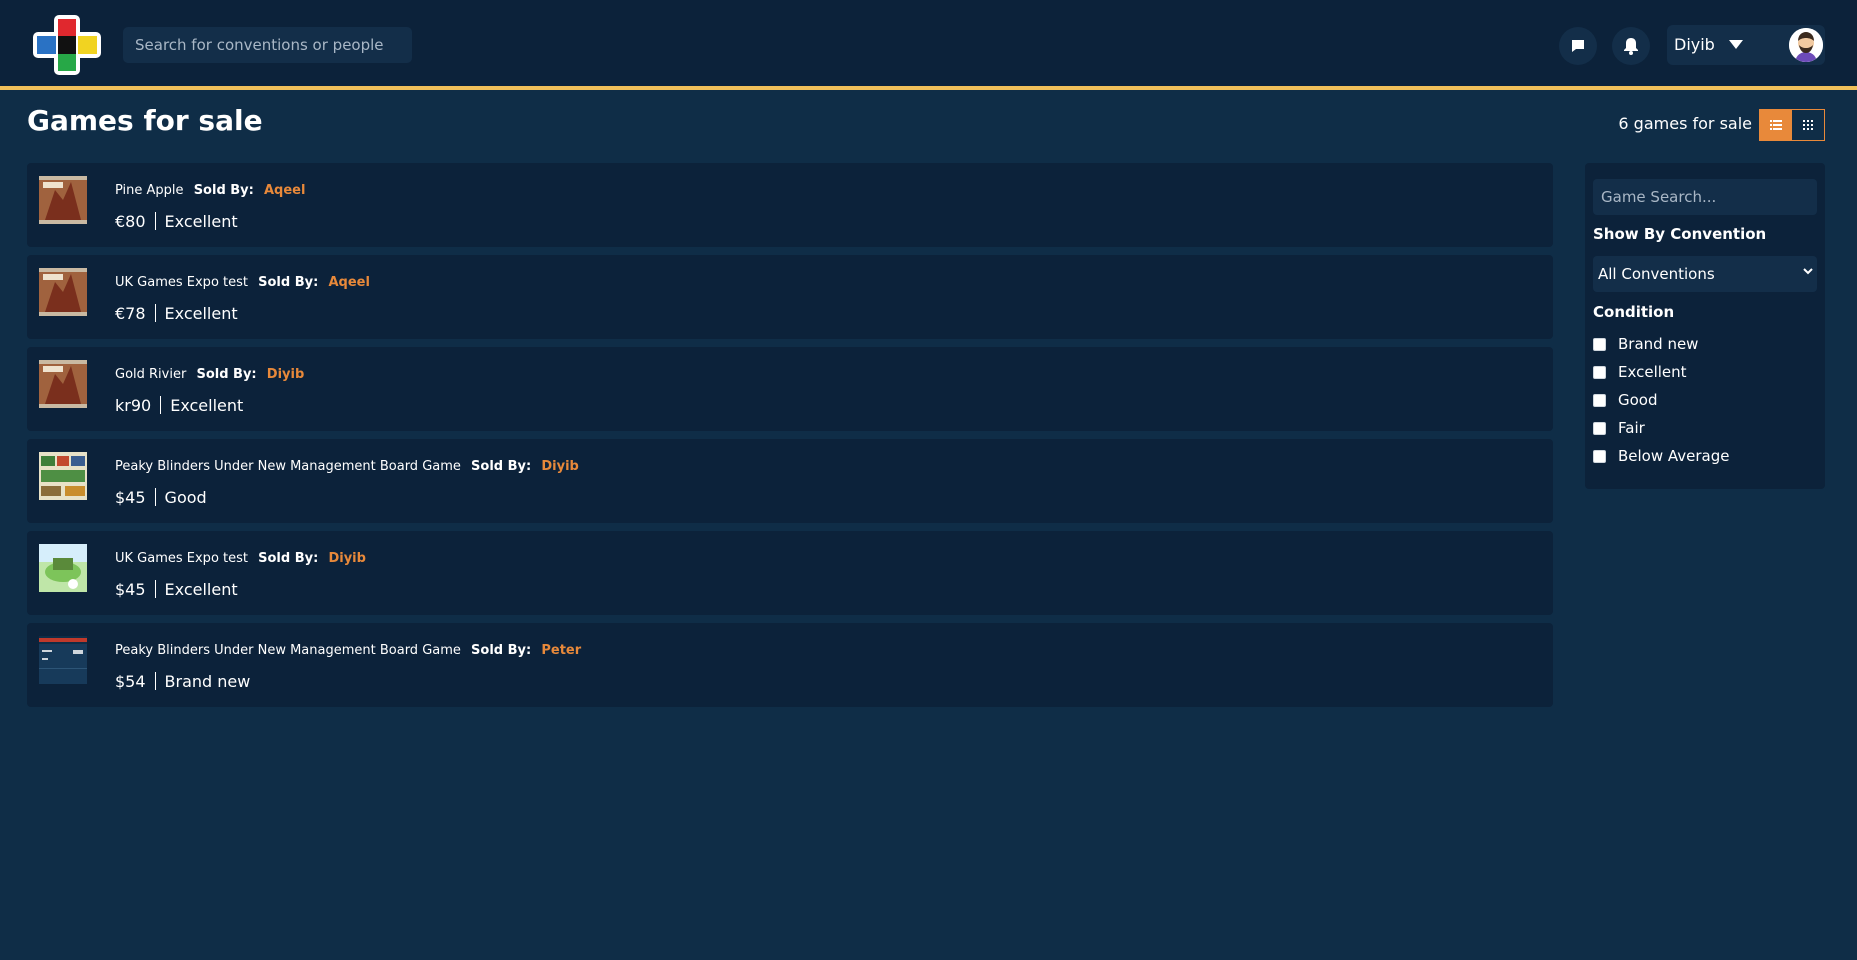 The width and height of the screenshot is (1857, 960). I want to click on view-toggle, so click(1792, 125).